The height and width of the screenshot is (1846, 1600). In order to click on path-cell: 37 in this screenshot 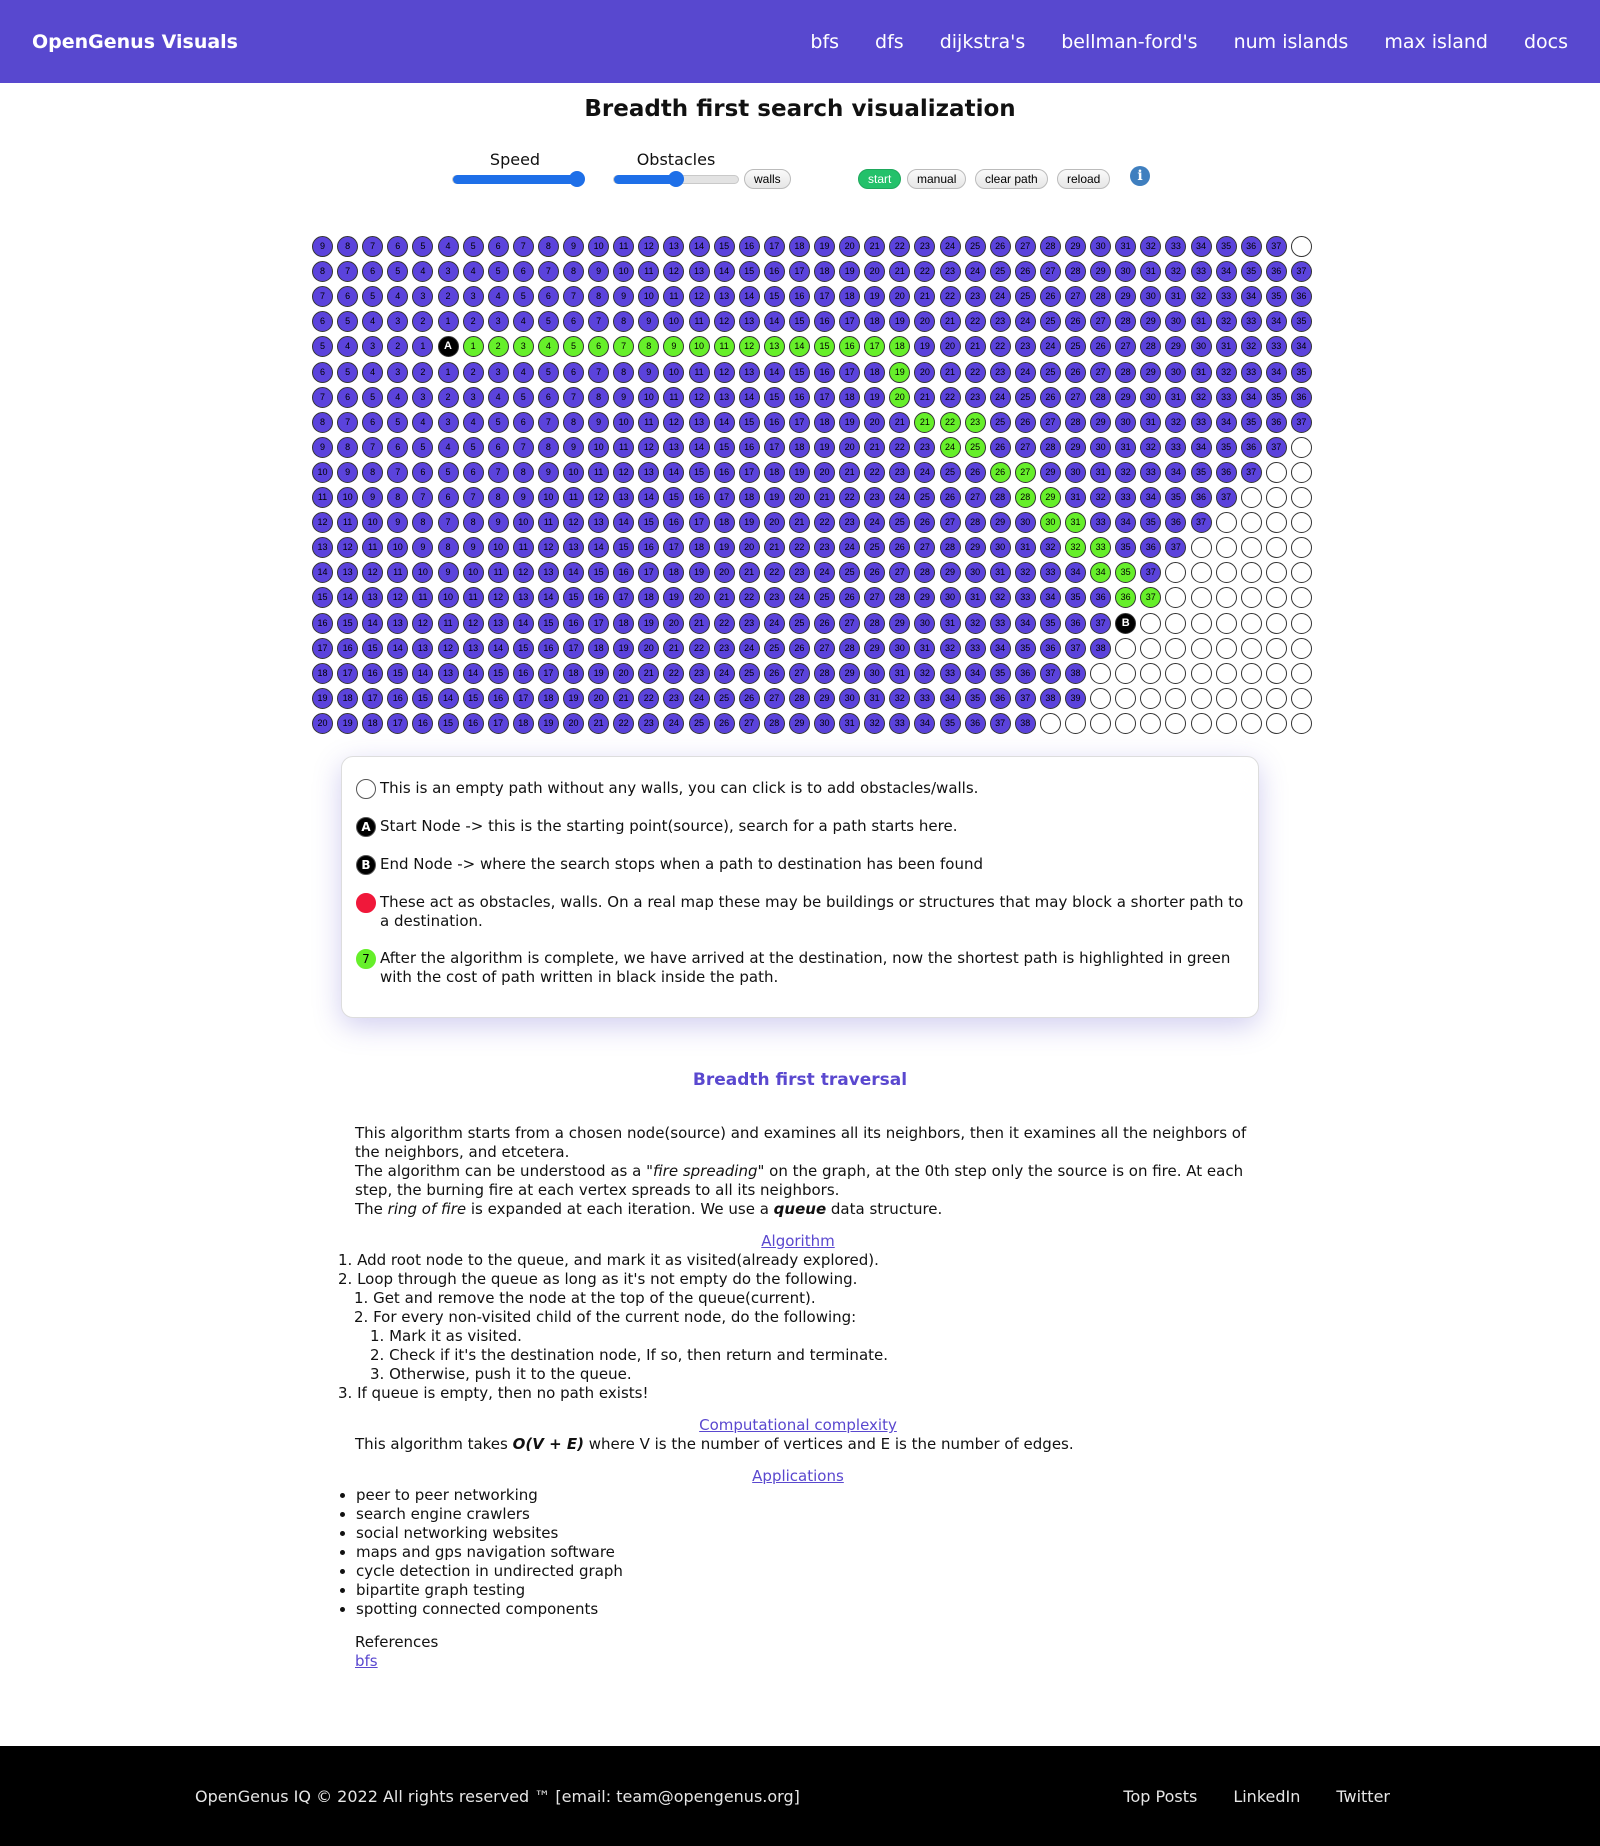, I will do `click(1151, 598)`.